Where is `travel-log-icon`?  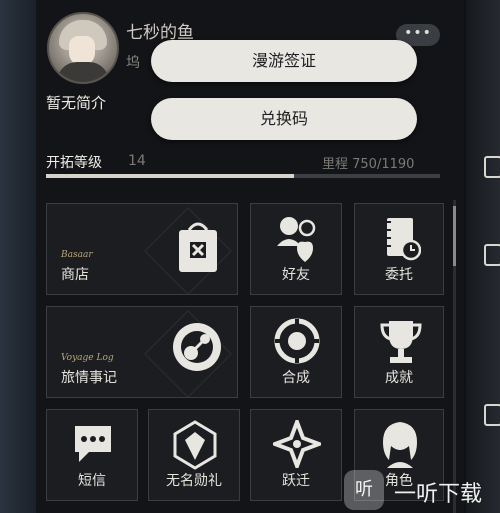
travel-log-icon is located at coordinates (197, 347).